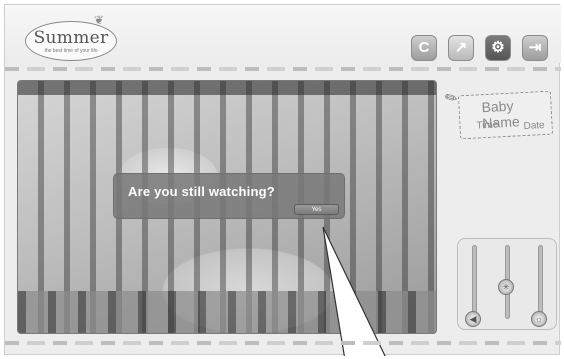 The width and height of the screenshot is (564, 359). I want to click on brightness-icon: ☼, so click(539, 319).